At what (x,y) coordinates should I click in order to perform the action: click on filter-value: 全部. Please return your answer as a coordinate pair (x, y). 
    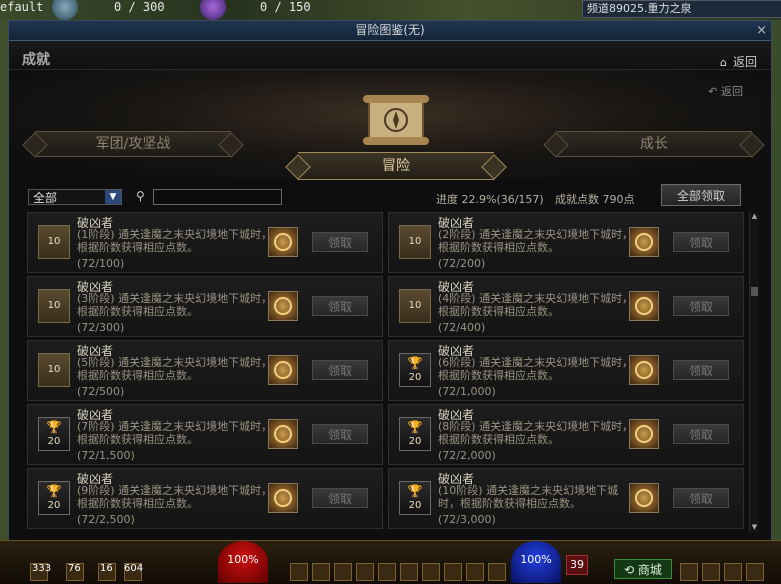
    Looking at the image, I should click on (45, 198).